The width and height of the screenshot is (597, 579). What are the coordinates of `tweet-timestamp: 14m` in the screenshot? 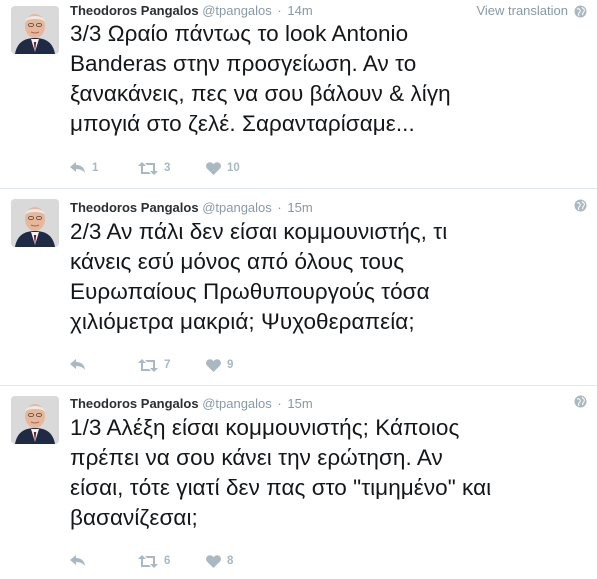 It's located at (299, 10).